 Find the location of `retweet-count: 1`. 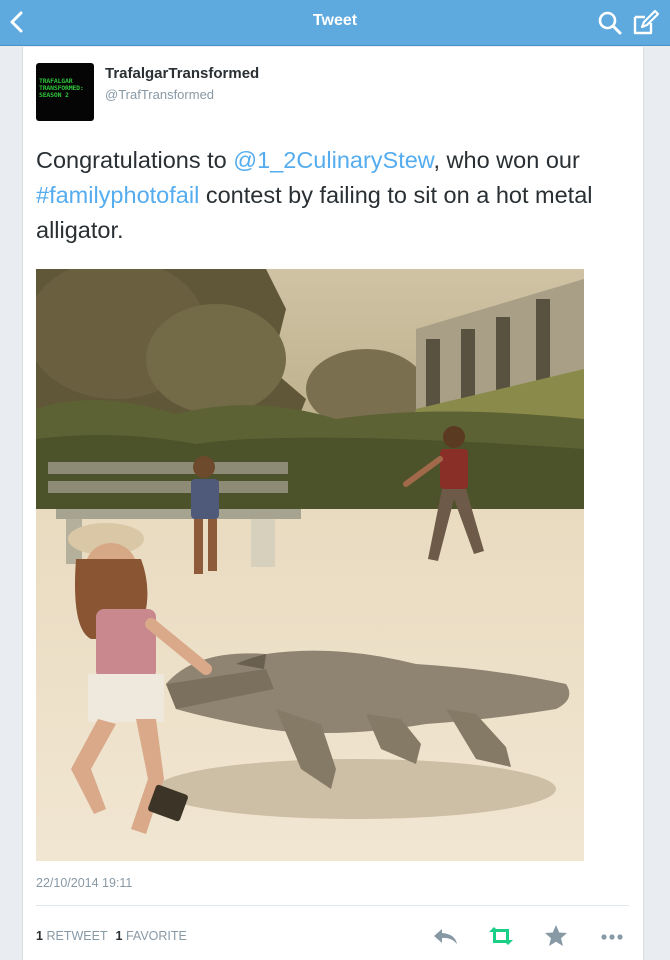

retweet-count: 1 is located at coordinates (39, 936).